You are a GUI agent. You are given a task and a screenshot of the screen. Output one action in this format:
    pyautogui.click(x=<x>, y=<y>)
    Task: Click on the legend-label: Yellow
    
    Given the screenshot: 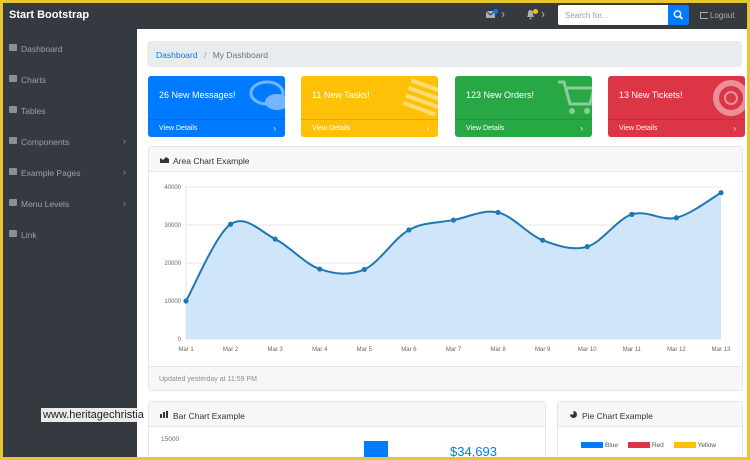 What is the action you would take?
    pyautogui.click(x=707, y=445)
    